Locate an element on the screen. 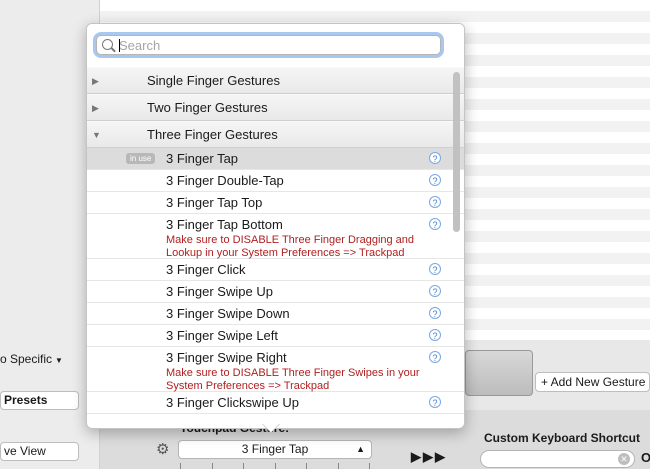 This screenshot has width=650, height=469. text-caret is located at coordinates (119, 45).